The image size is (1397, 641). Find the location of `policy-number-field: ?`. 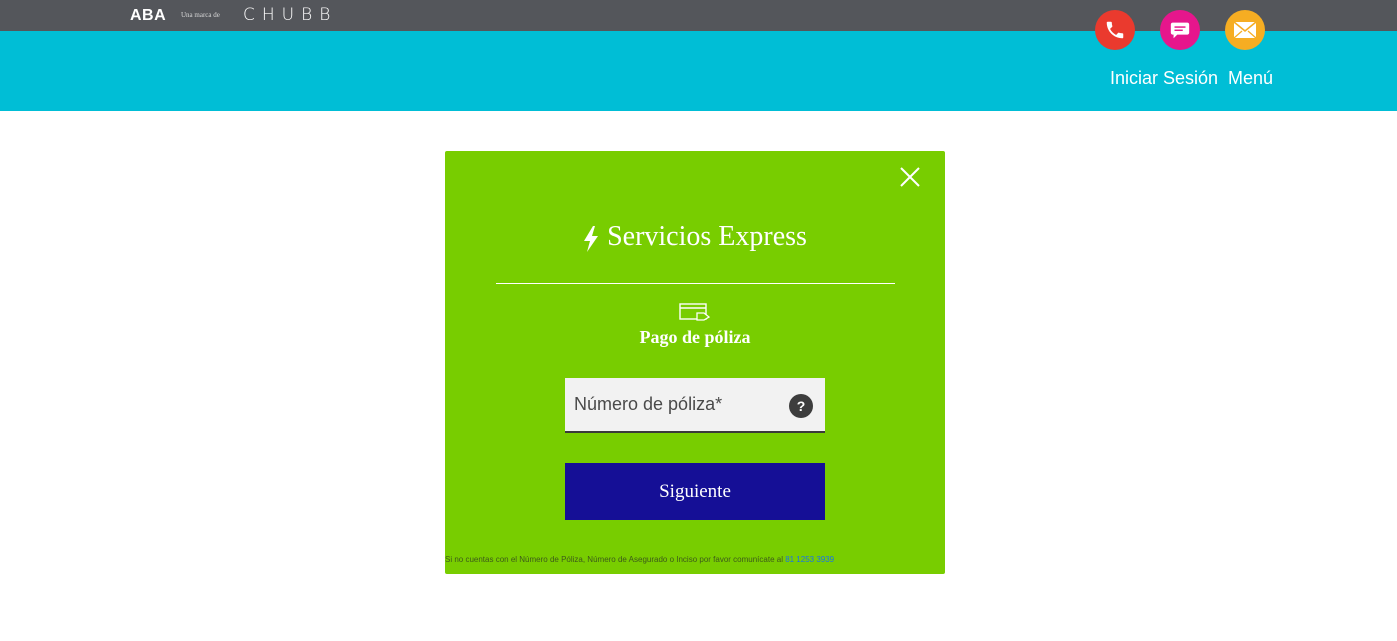

policy-number-field: ? is located at coordinates (695, 405).